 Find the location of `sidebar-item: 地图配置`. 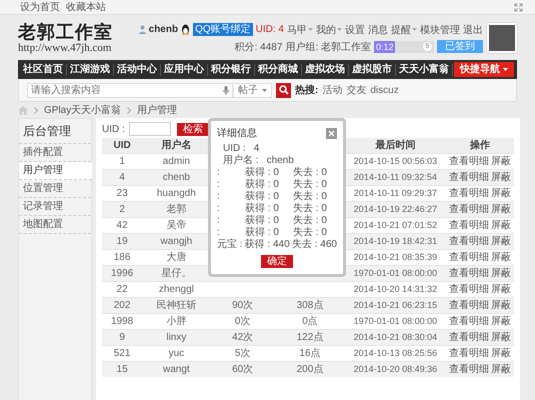

sidebar-item: 地图配置 is located at coordinates (55, 225).